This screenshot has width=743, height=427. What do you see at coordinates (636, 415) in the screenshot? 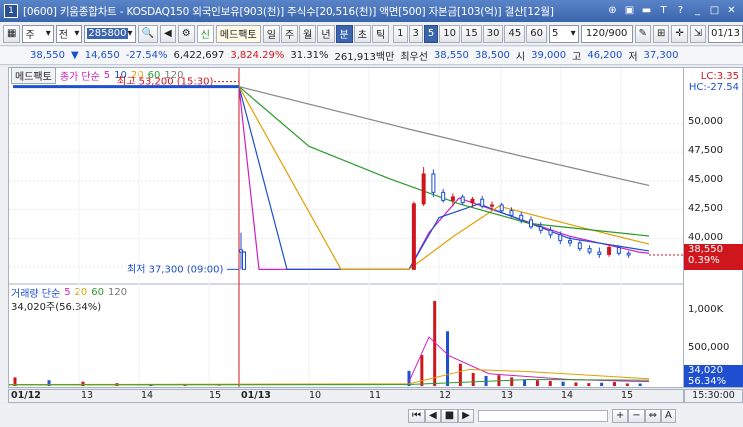
I see `zoom-out-icon: −` at bounding box center [636, 415].